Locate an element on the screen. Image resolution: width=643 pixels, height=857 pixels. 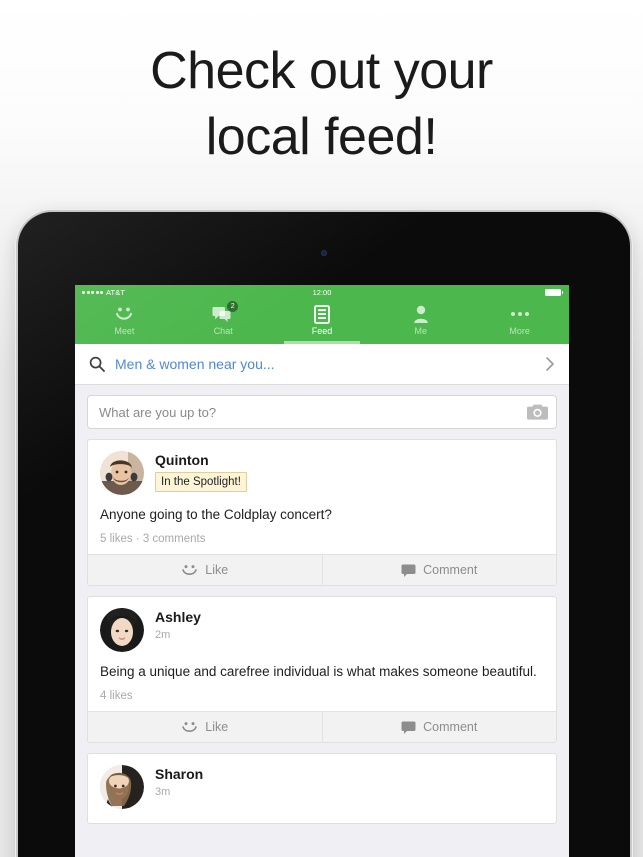
primary-tab-bar: Meet 2 Chat Feed Me More is located at coordinates (322, 322).